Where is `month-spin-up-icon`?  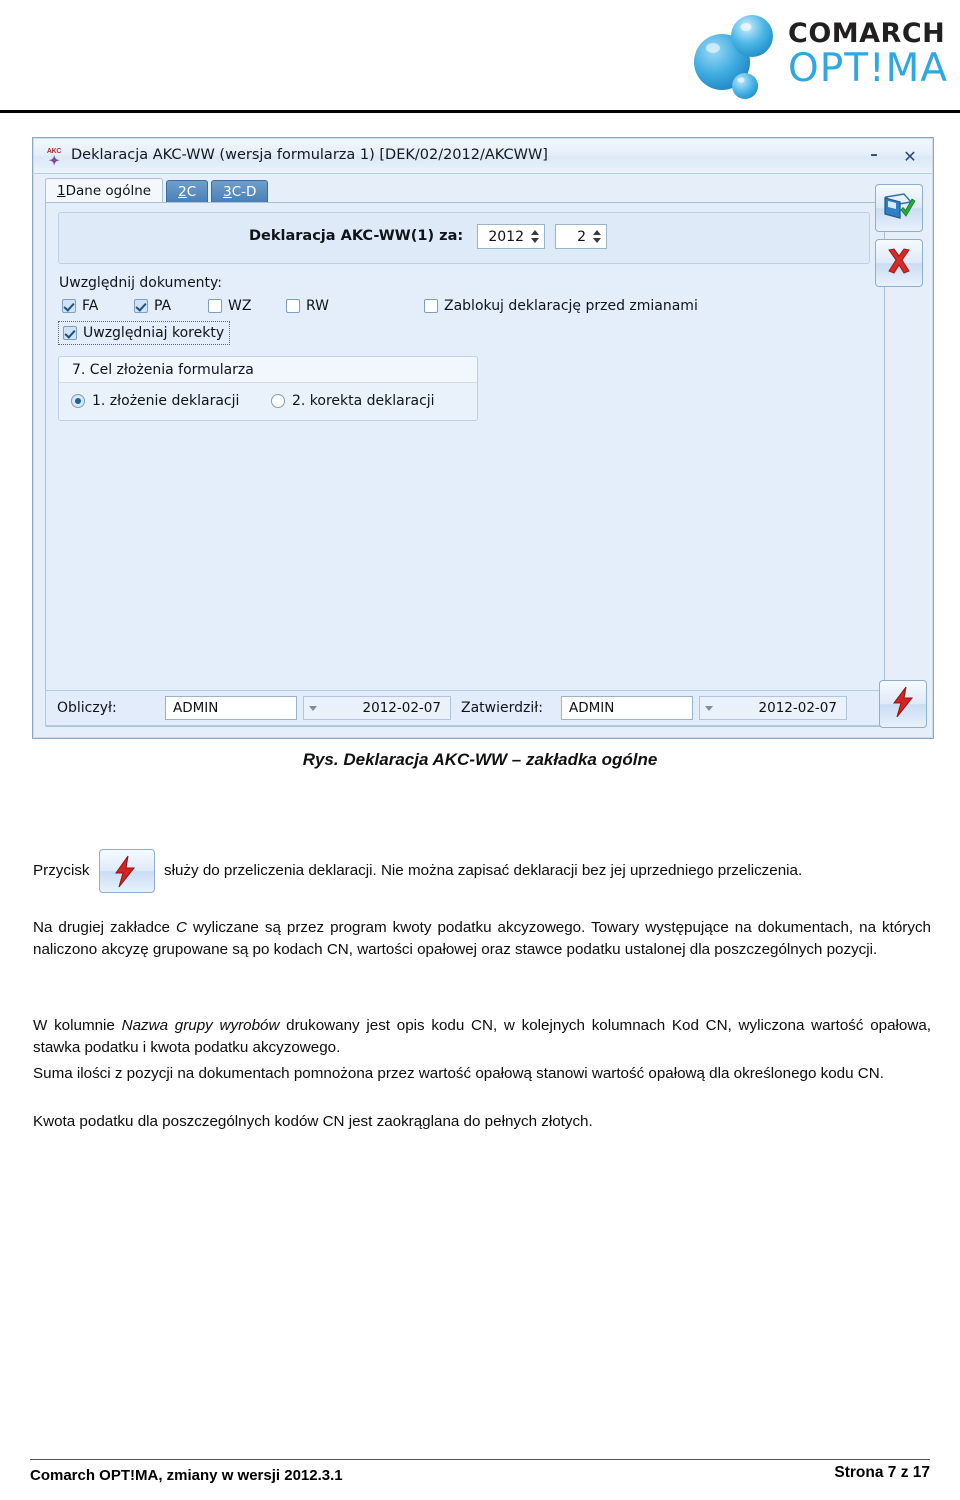 month-spin-up-icon is located at coordinates (596, 232).